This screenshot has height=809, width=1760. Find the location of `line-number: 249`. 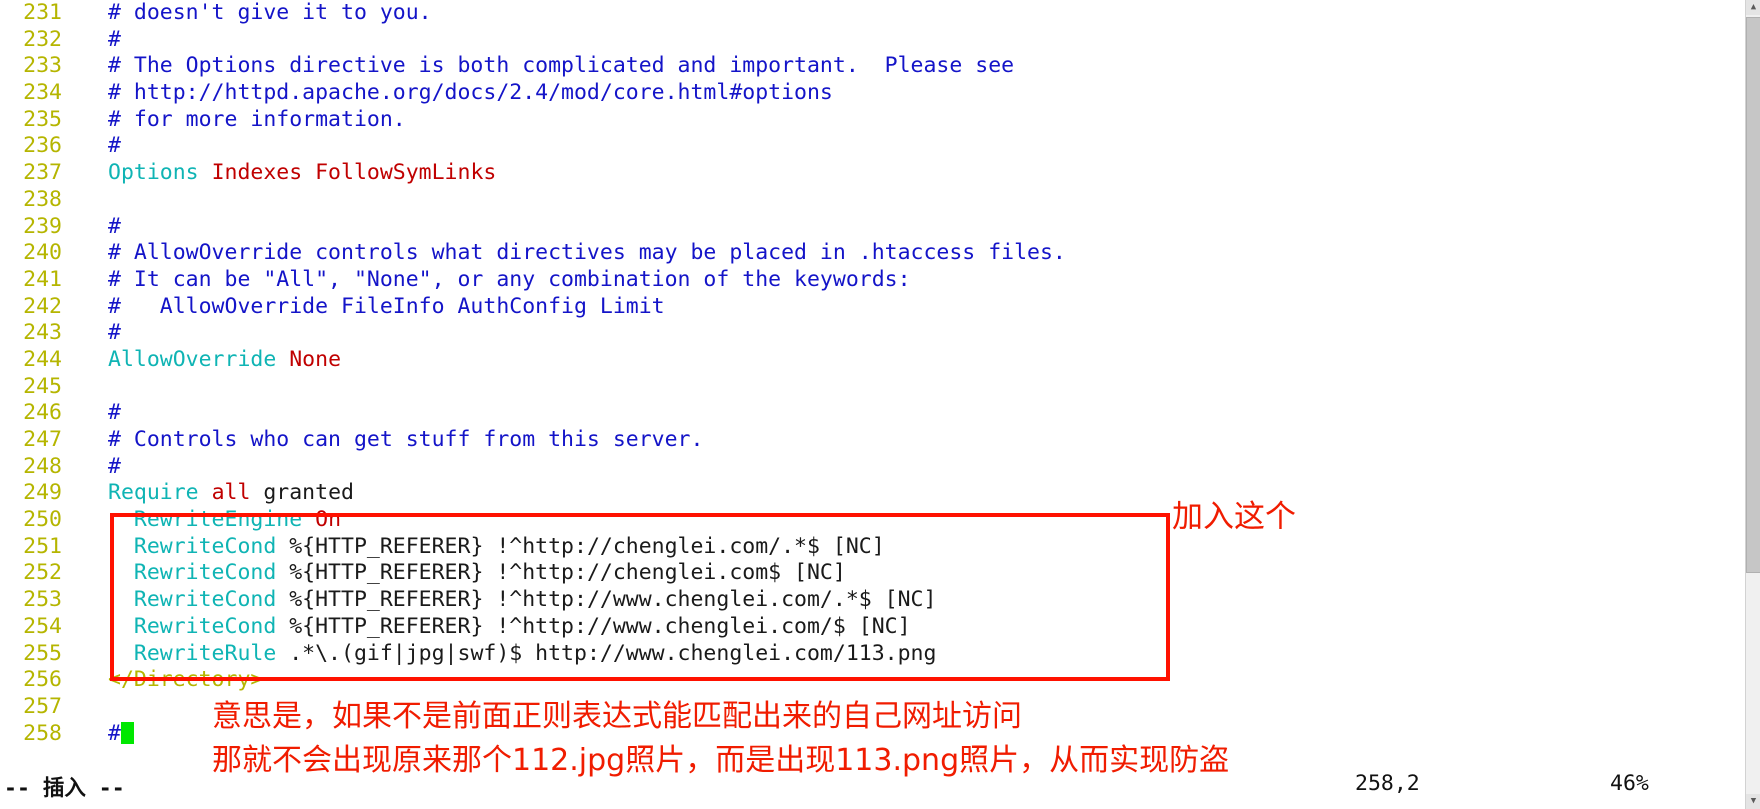

line-number: 249 is located at coordinates (42, 493).